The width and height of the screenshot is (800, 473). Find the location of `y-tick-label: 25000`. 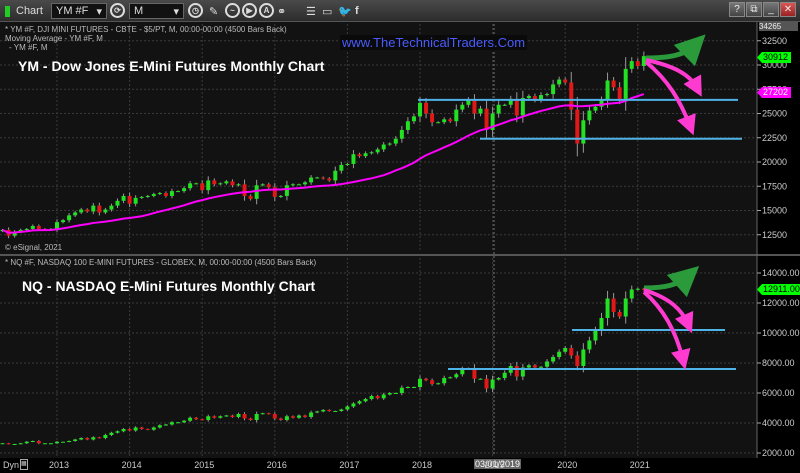

y-tick-label: 25000 is located at coordinates (774, 114).